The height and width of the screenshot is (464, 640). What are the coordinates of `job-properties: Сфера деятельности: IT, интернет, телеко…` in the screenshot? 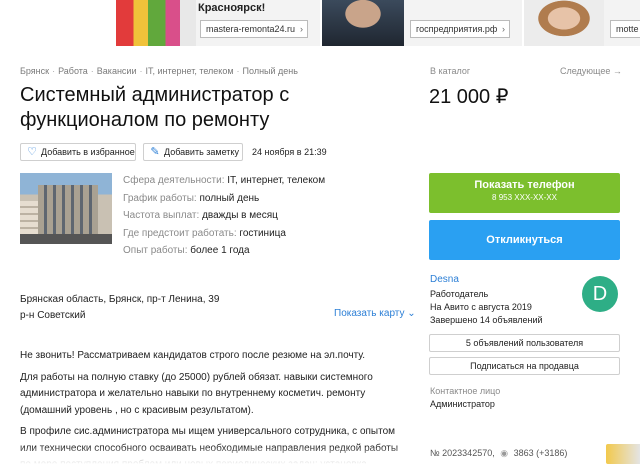 It's located at (224, 216).